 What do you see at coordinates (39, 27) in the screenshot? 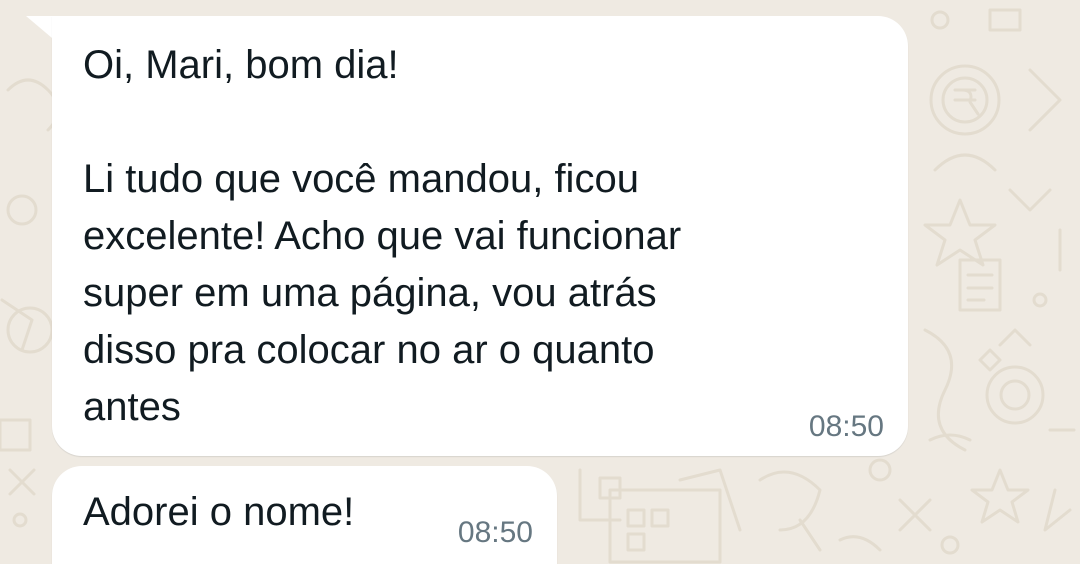
I see `bubble-tail` at bounding box center [39, 27].